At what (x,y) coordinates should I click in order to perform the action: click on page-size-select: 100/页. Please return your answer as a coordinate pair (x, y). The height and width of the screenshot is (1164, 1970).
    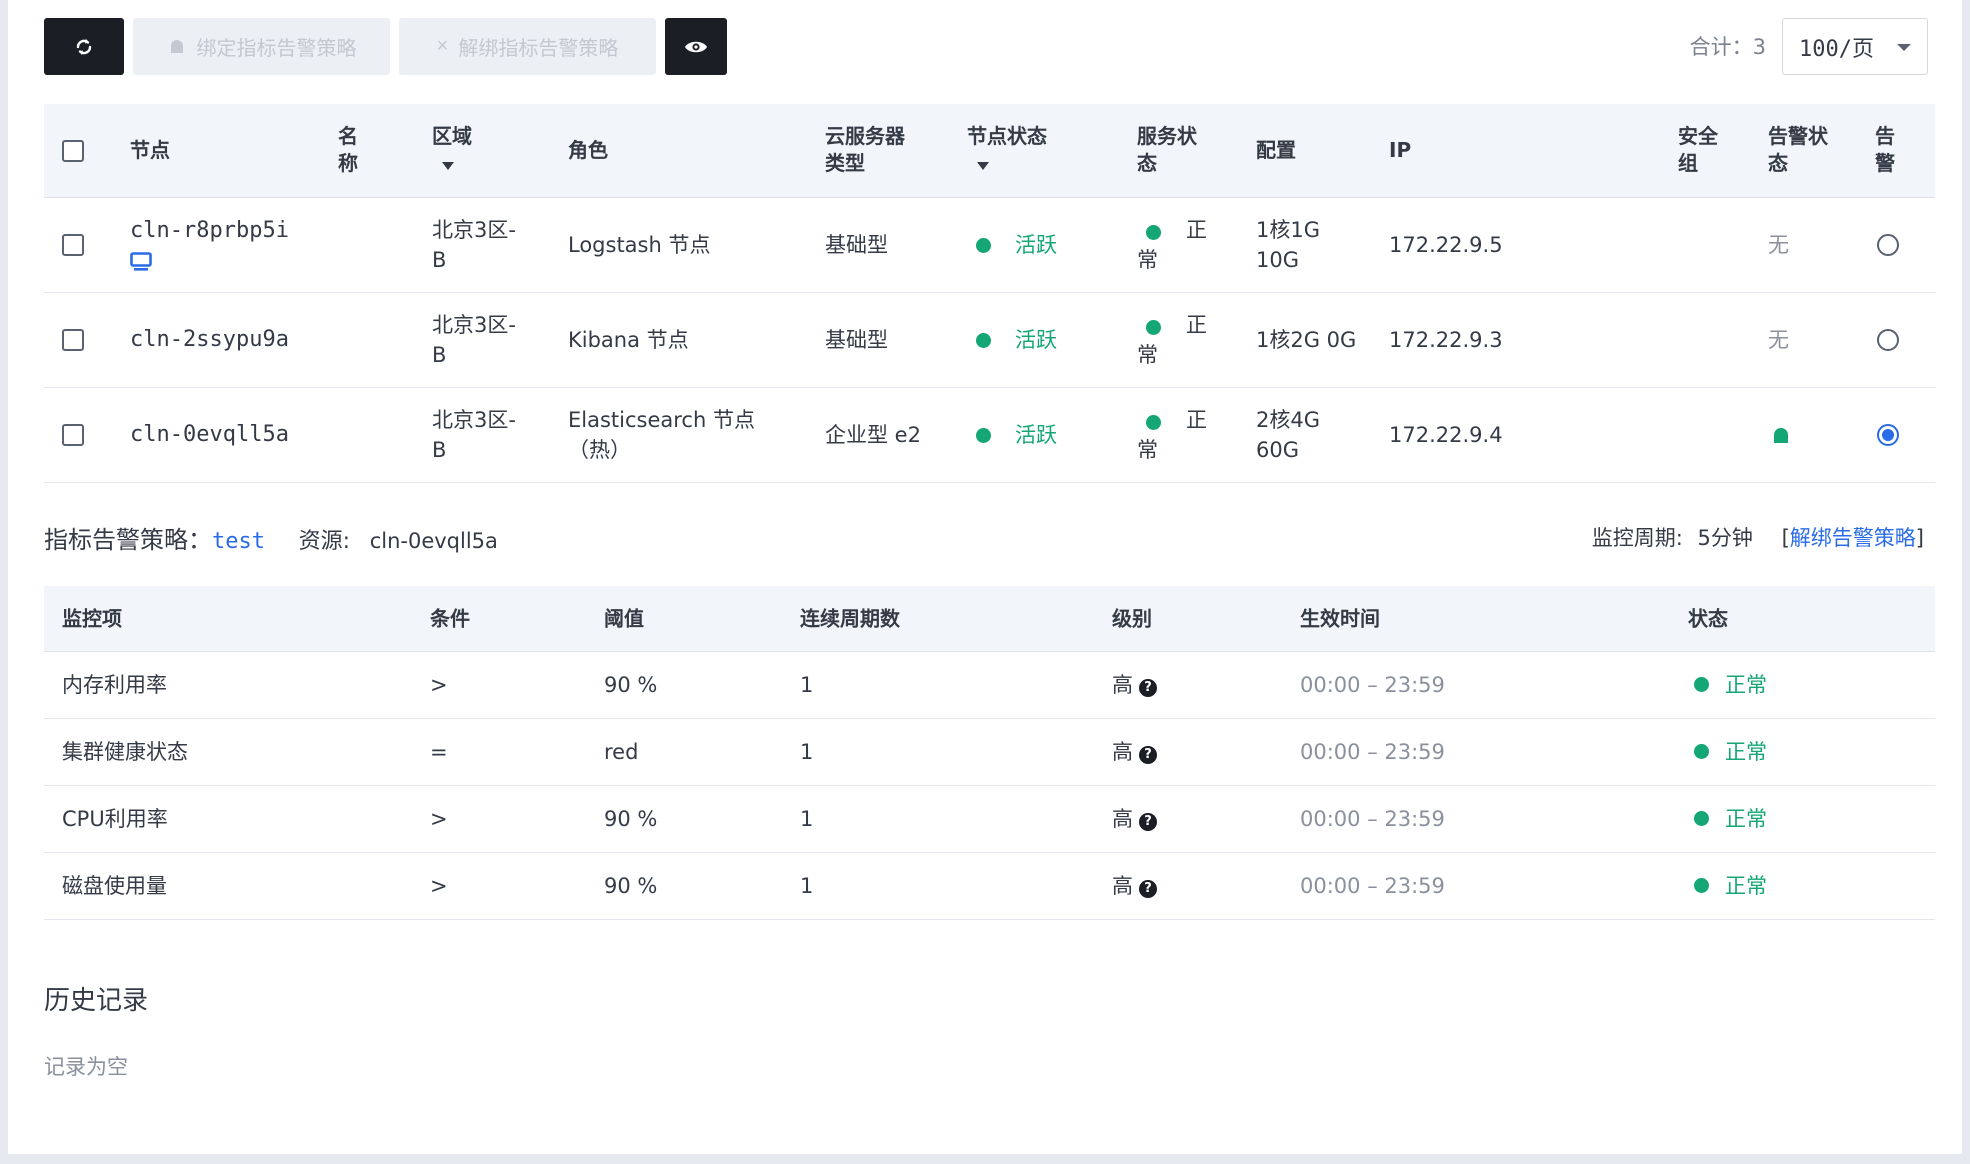
    Looking at the image, I should click on (1855, 46).